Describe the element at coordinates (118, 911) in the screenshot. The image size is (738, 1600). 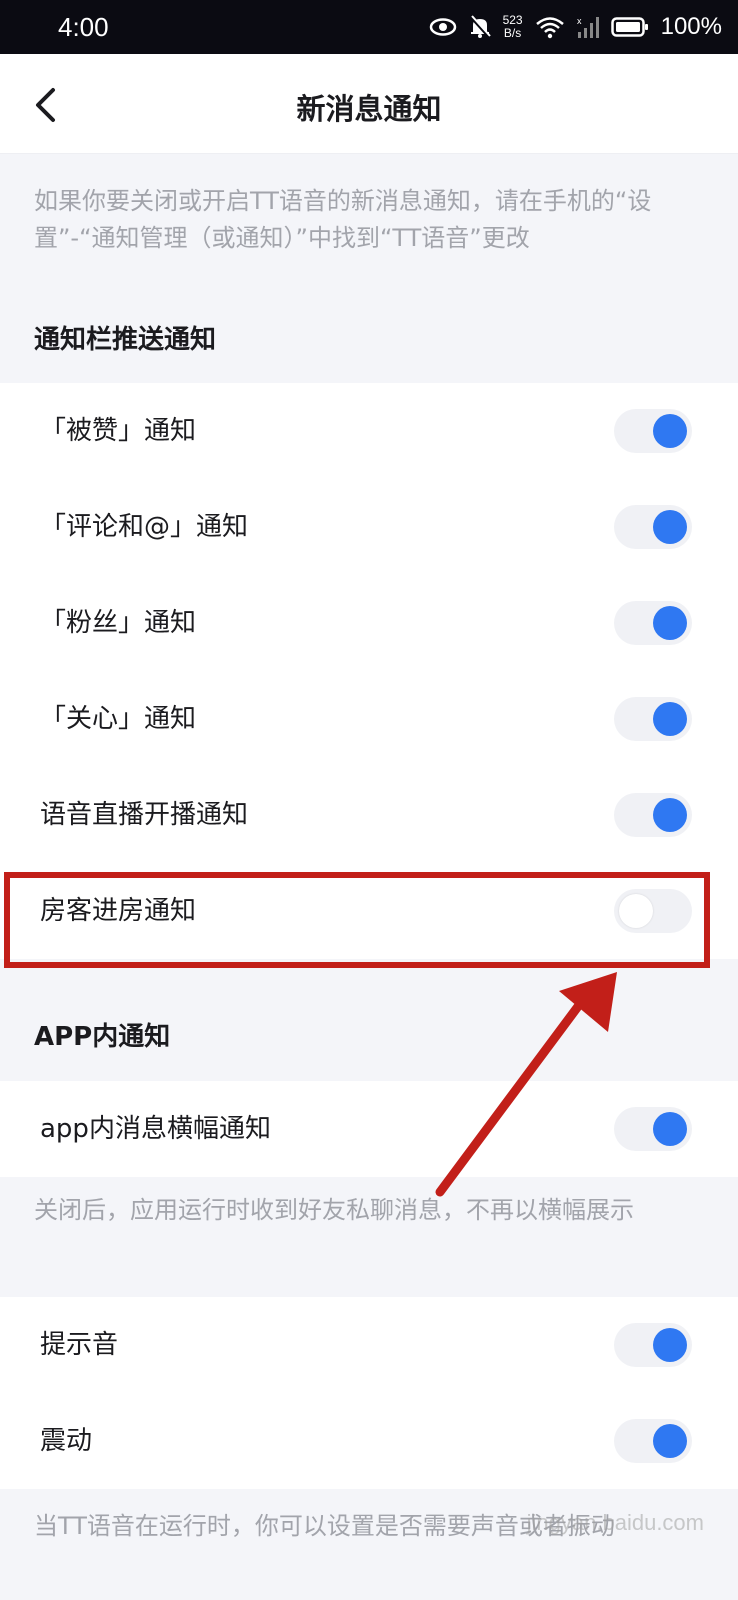
I see `setting-label: 房客进房通知` at that location.